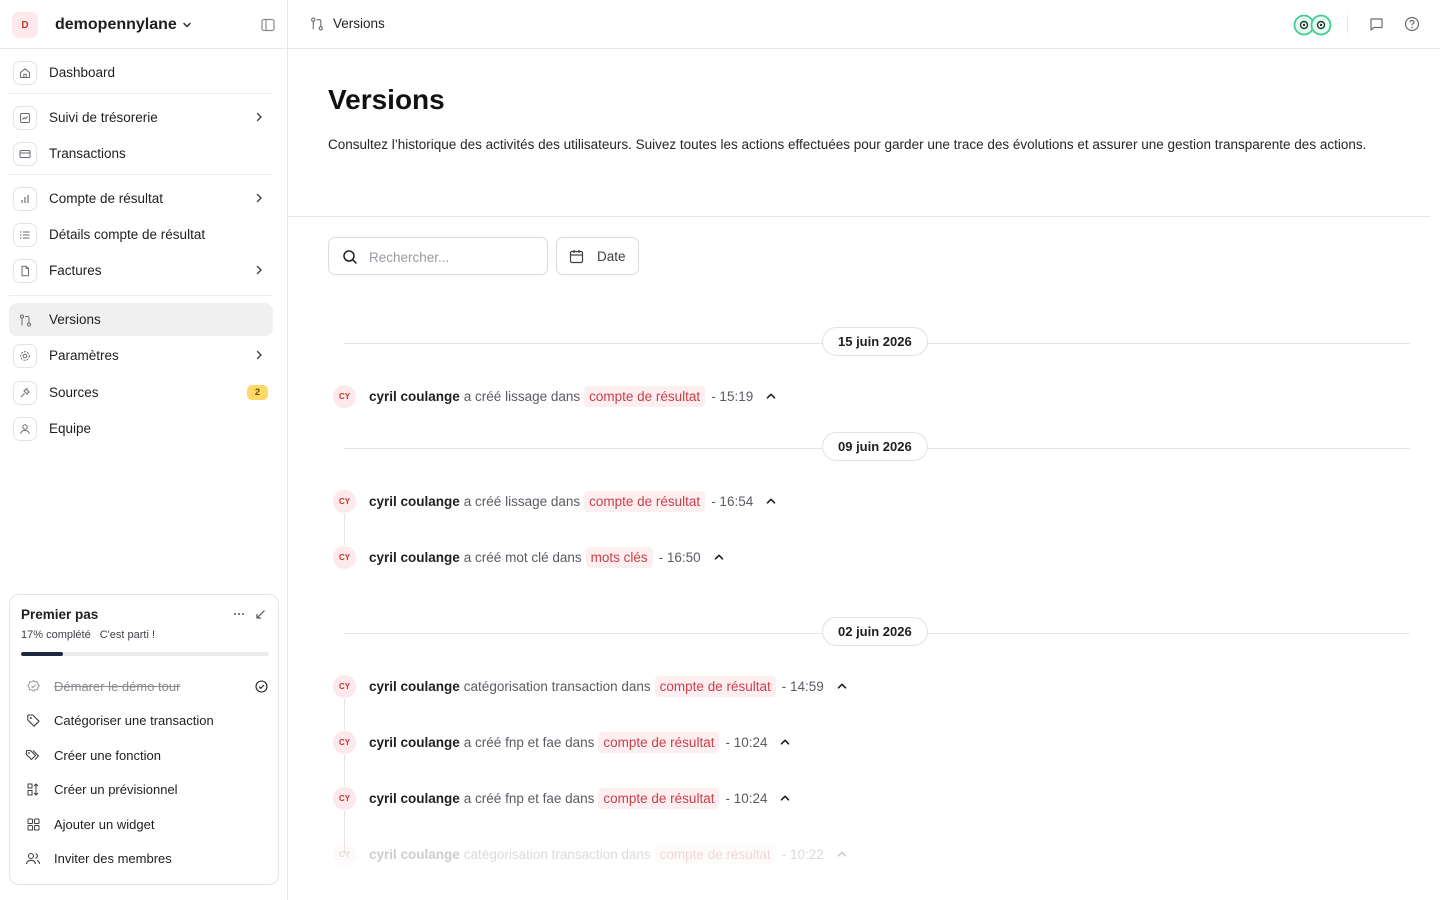 Image resolution: width=1440 pixels, height=900 pixels. I want to click on progress-bar, so click(145, 654).